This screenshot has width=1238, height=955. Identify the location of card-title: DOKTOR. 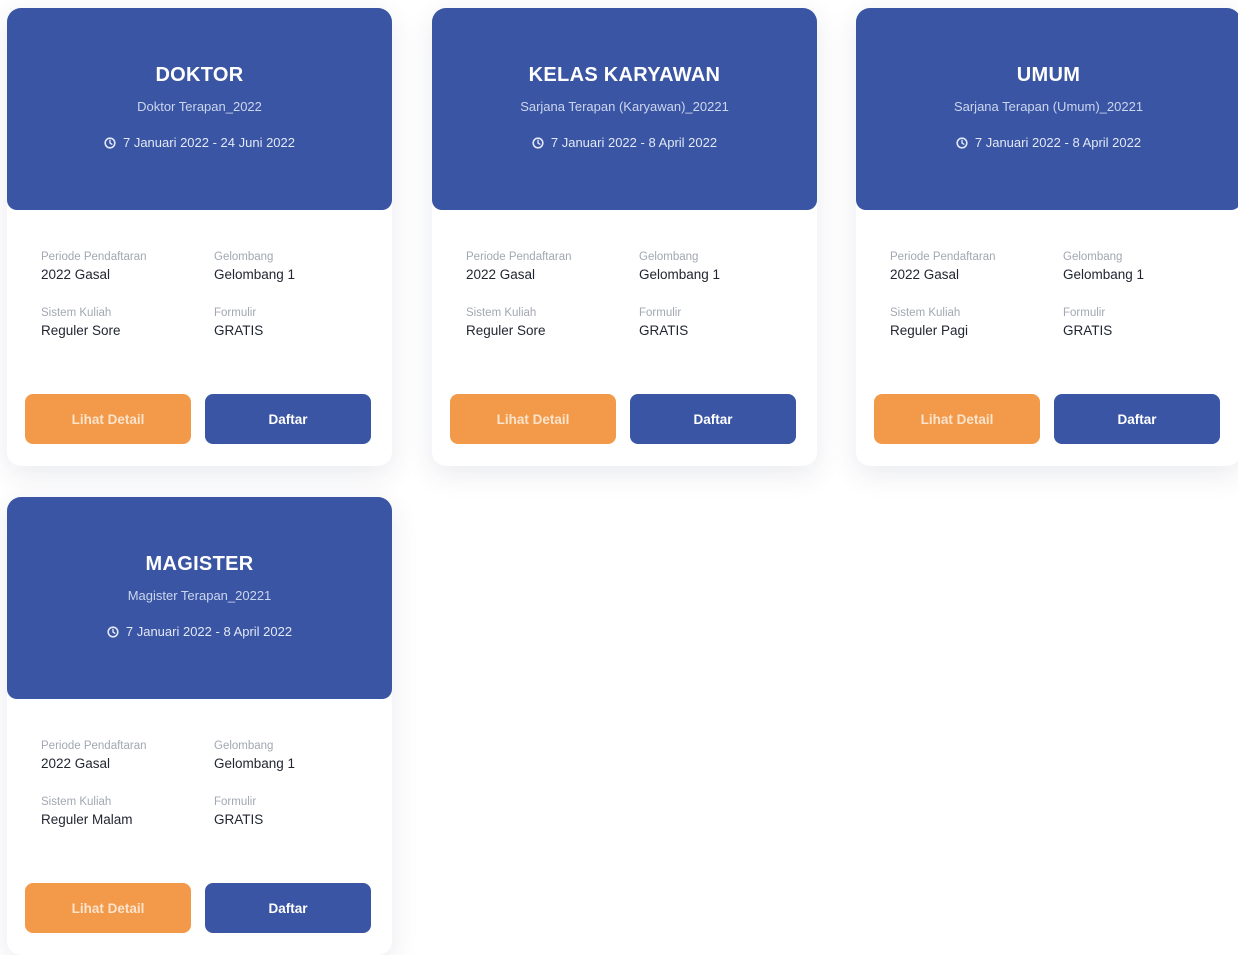
(199, 75).